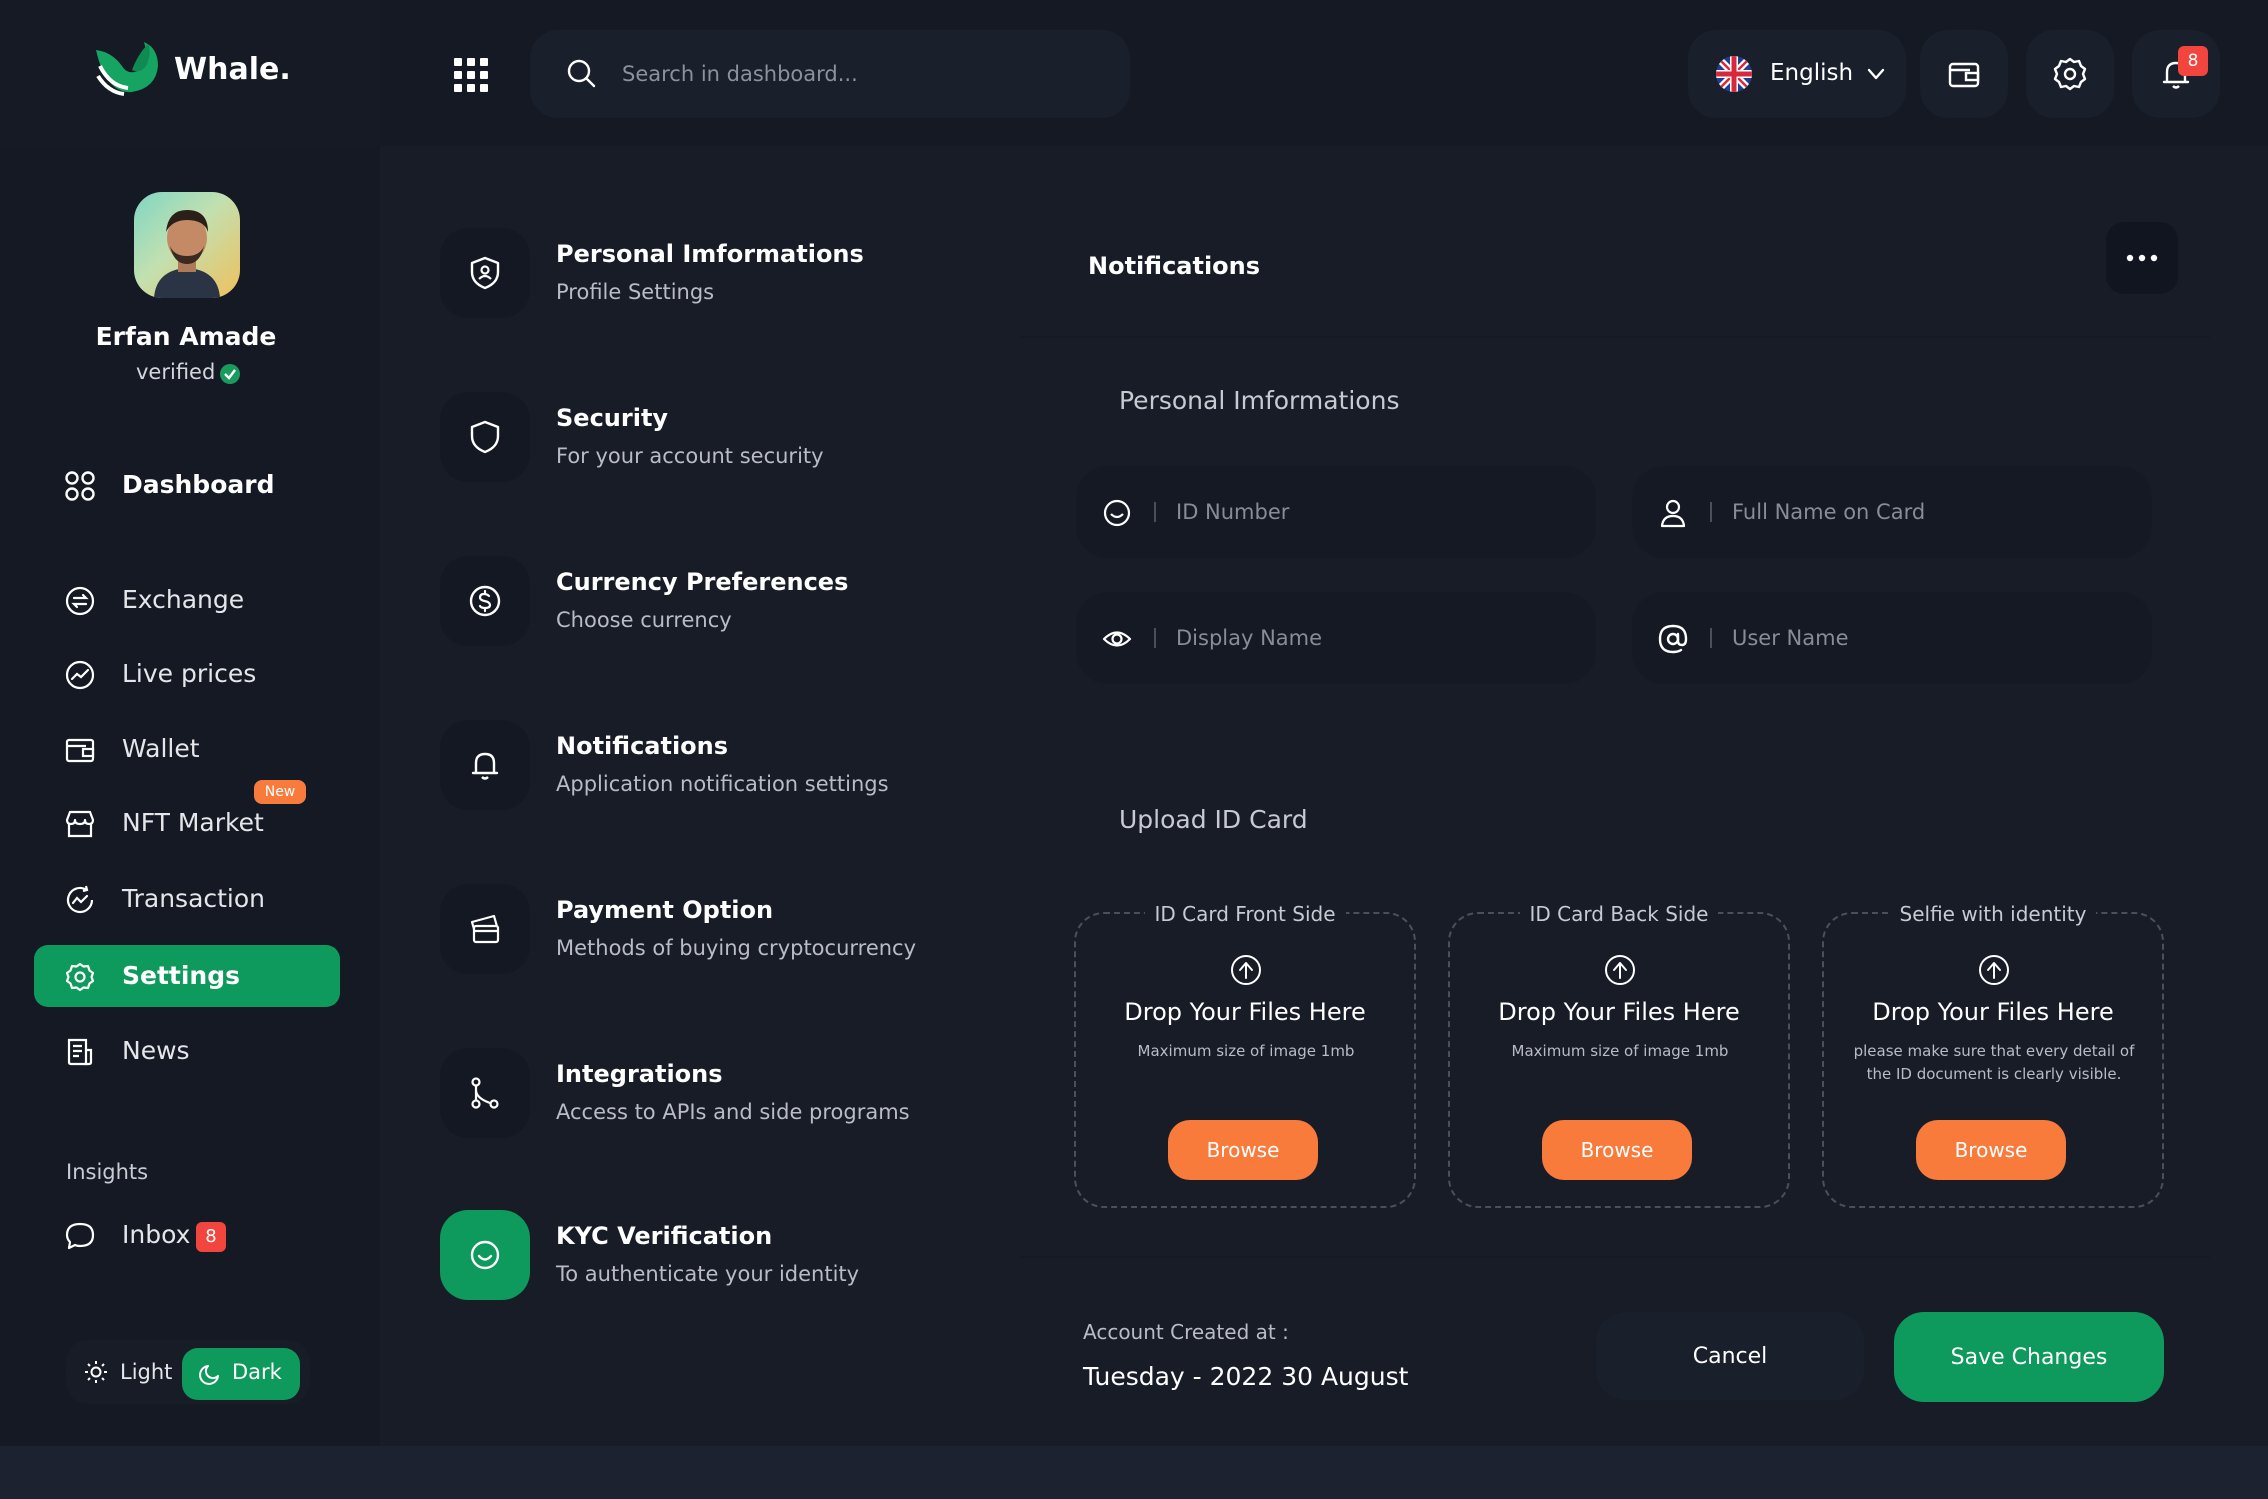  Describe the element at coordinates (644, 620) in the screenshot. I see `settings-item-subtitle: Choose currency` at that location.